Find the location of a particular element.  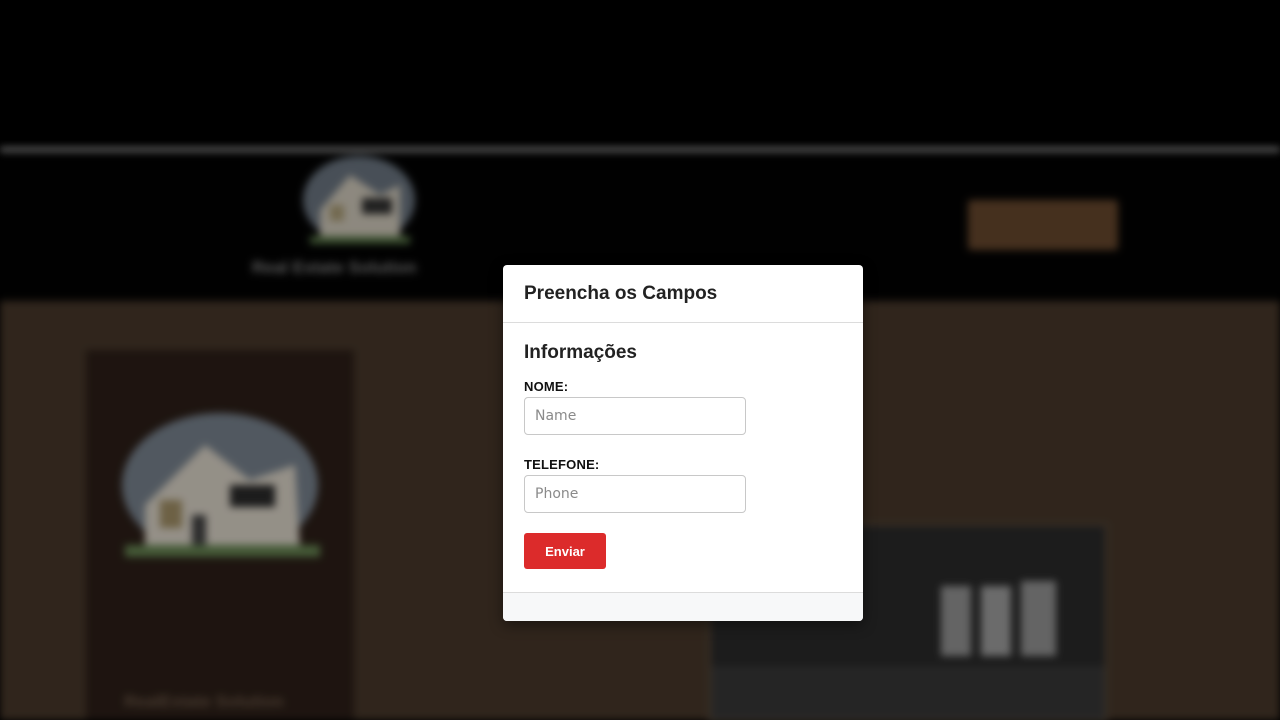

modal-title: Preencha os Campos is located at coordinates (621, 293).